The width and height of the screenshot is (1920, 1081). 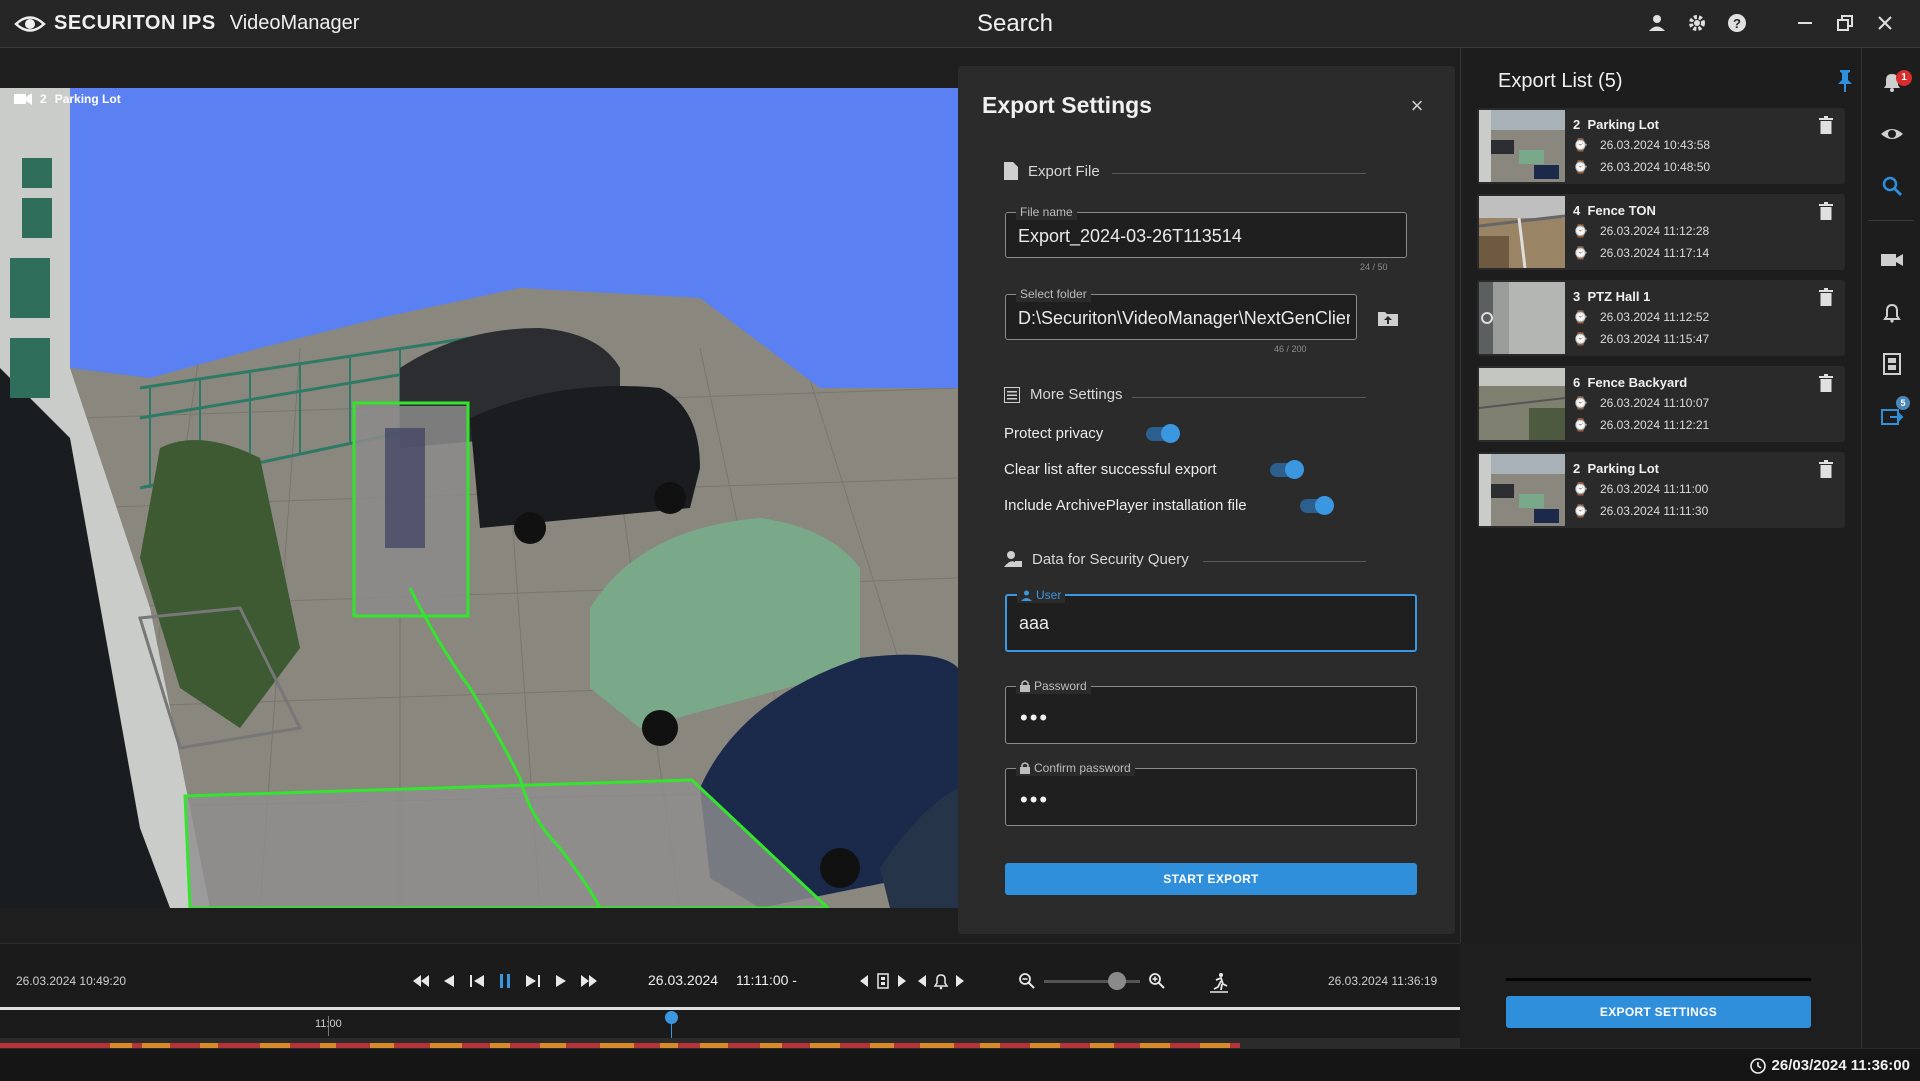 I want to click on frame-forward-icon, so click(x=533, y=981).